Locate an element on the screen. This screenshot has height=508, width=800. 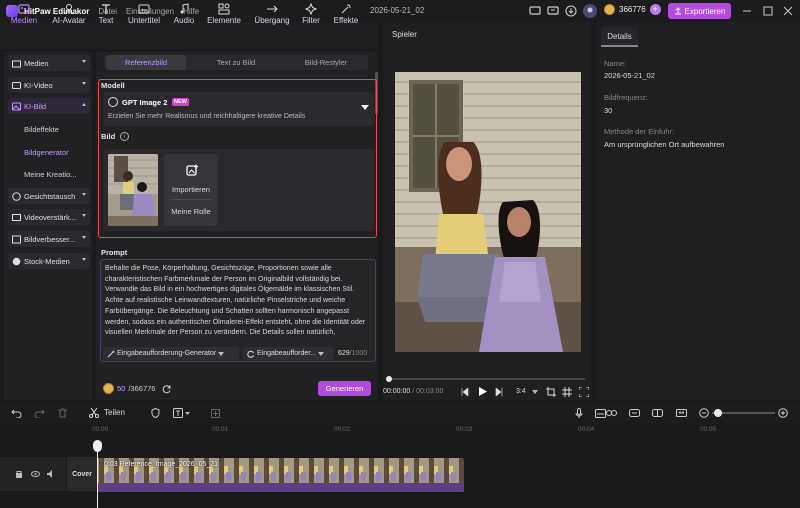
grid-icon is located at coordinates (566, 391).